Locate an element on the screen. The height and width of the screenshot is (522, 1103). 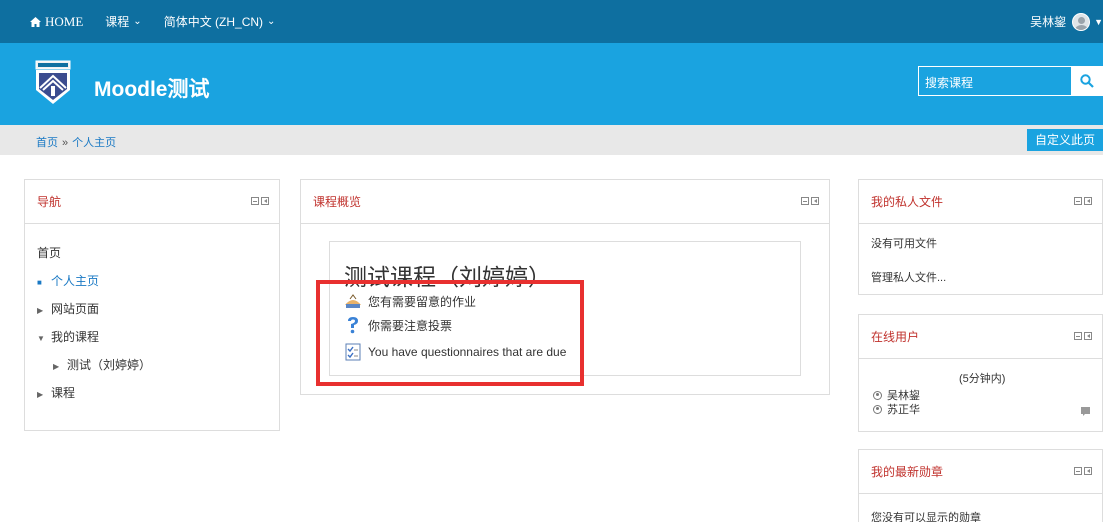
top-menu: HOME 课程 ⌄ 简体中文 (ZH_CN) ⌄ is located at coordinates (152, 21).